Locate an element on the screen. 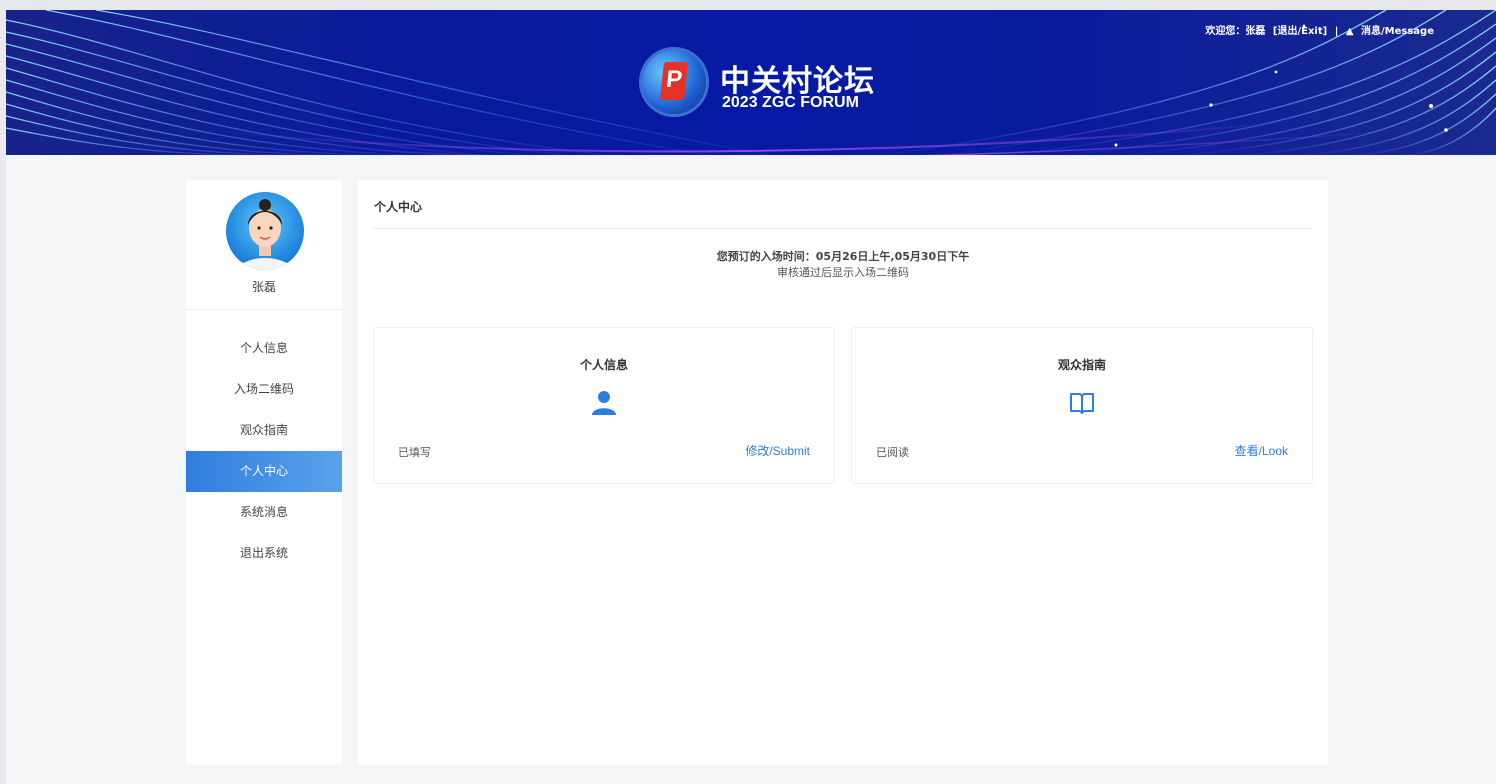  card-title: 观众指南 is located at coordinates (1081, 365).